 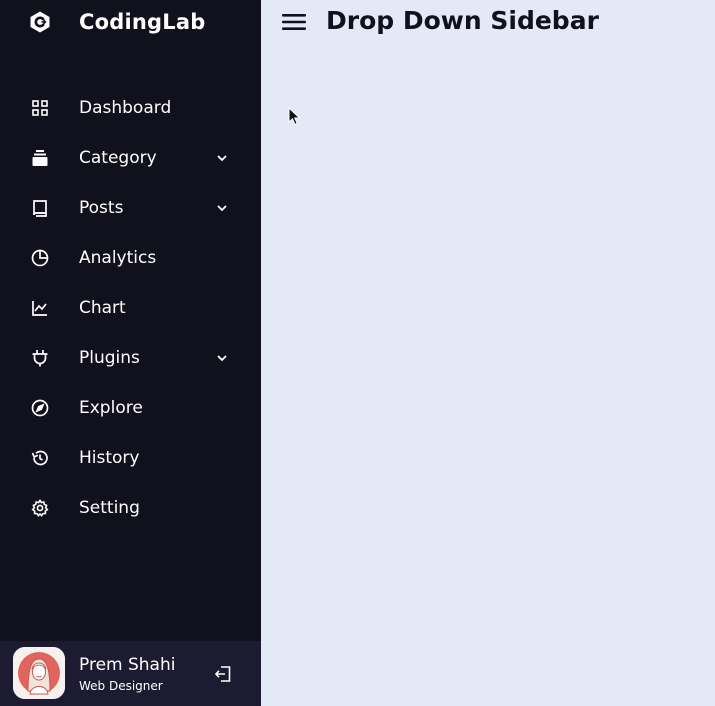 I want to click on sidebar-item-label: History, so click(x=109, y=458).